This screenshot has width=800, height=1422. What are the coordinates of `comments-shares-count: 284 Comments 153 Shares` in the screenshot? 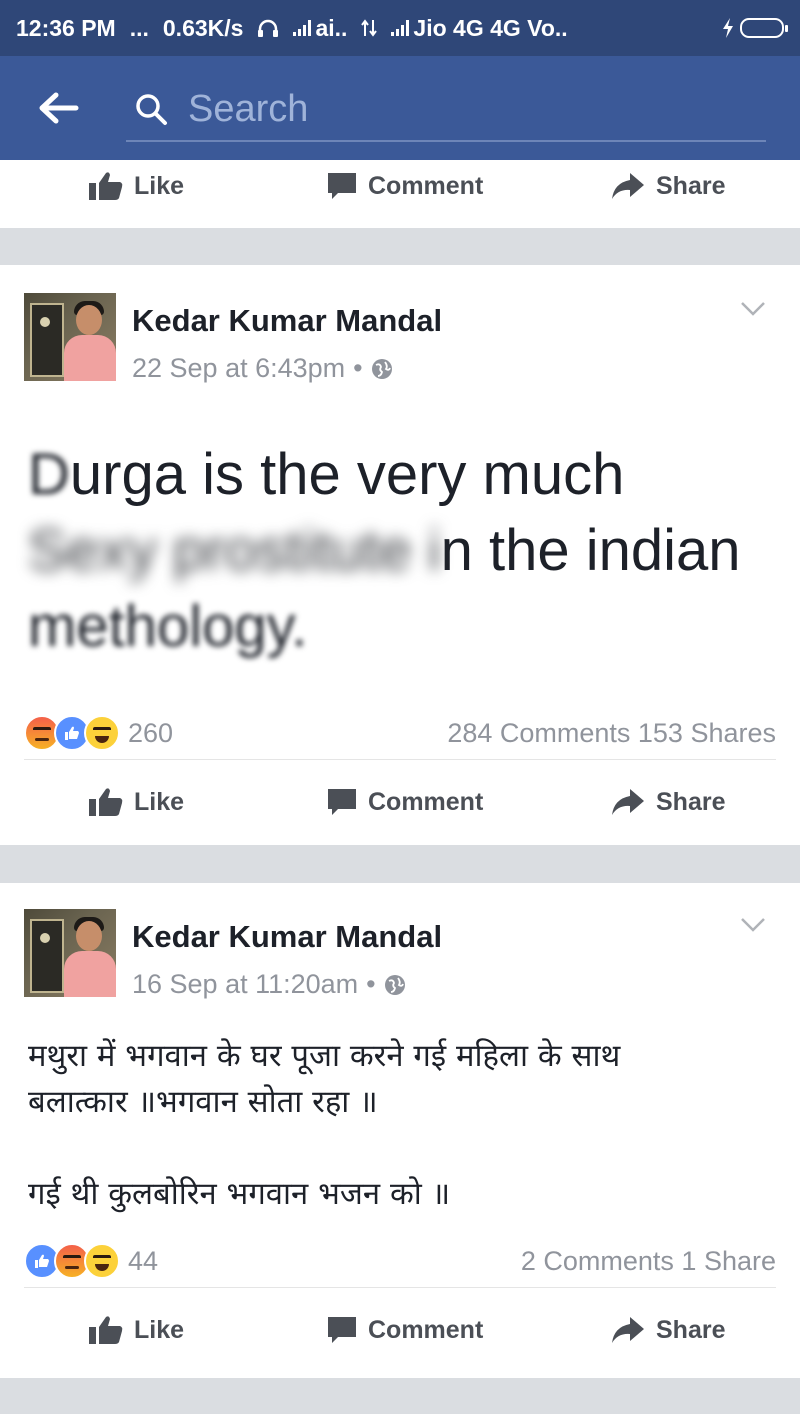 It's located at (611, 733).